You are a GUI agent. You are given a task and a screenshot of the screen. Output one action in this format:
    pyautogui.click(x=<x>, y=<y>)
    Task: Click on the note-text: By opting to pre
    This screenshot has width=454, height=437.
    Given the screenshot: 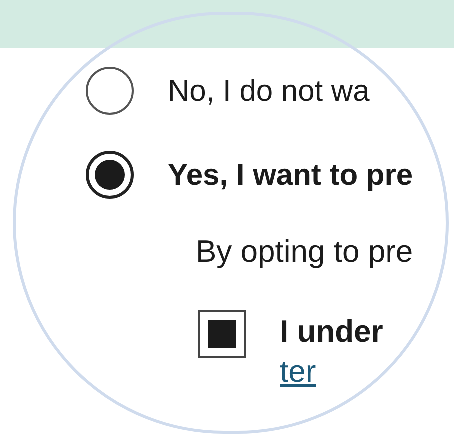 What is the action you would take?
    pyautogui.click(x=305, y=252)
    